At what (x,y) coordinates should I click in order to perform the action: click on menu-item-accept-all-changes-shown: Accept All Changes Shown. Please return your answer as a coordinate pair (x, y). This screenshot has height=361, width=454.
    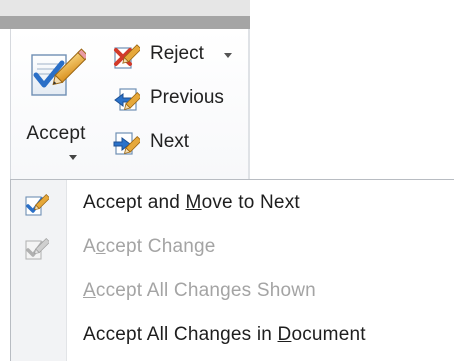
    Looking at the image, I should click on (232, 292).